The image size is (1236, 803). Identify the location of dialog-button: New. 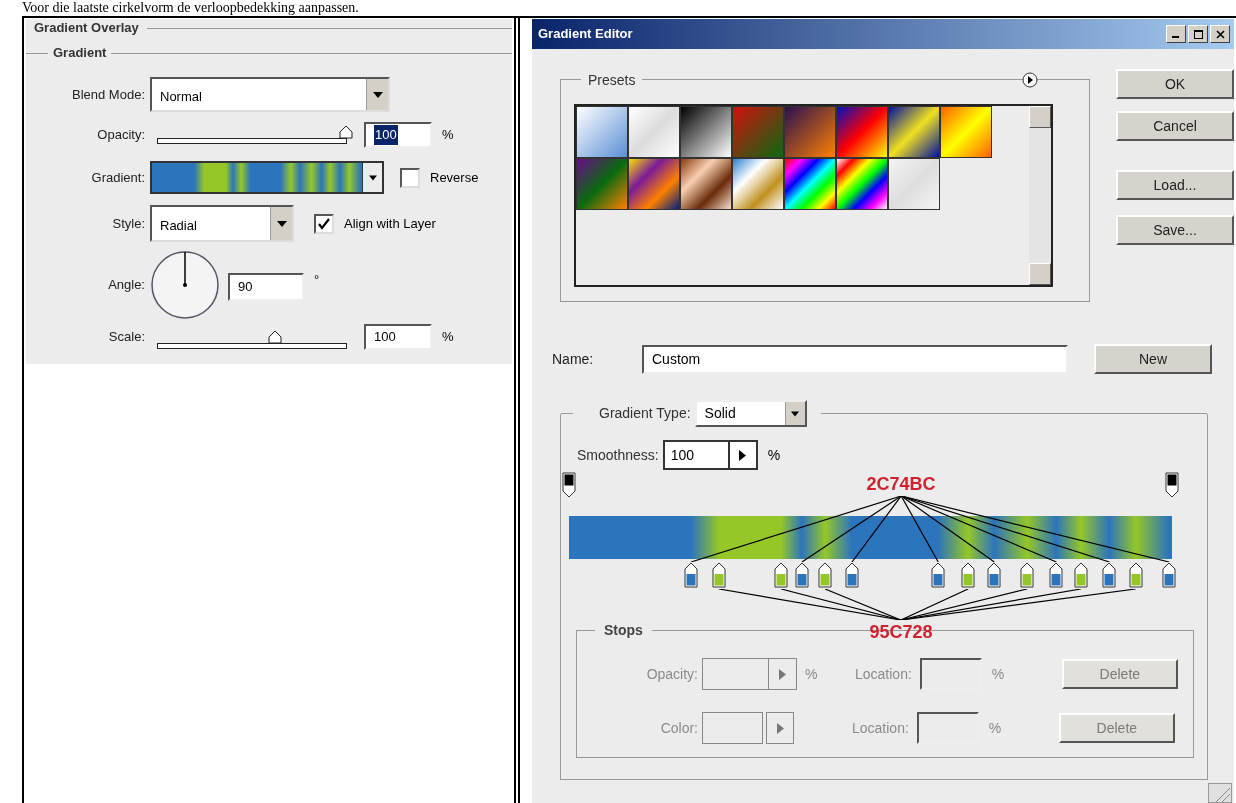
(1153, 359).